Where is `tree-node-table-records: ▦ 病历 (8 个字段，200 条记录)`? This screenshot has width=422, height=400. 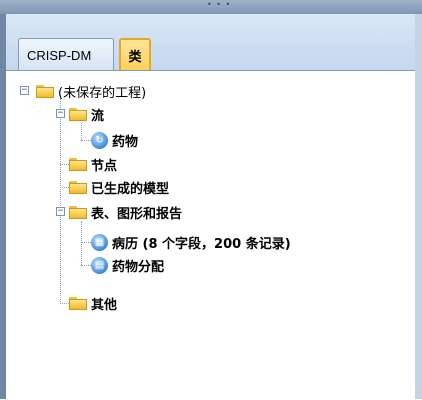 tree-node-table-records: ▦ 病历 (8 个字段，200 条记录) is located at coordinates (191, 242).